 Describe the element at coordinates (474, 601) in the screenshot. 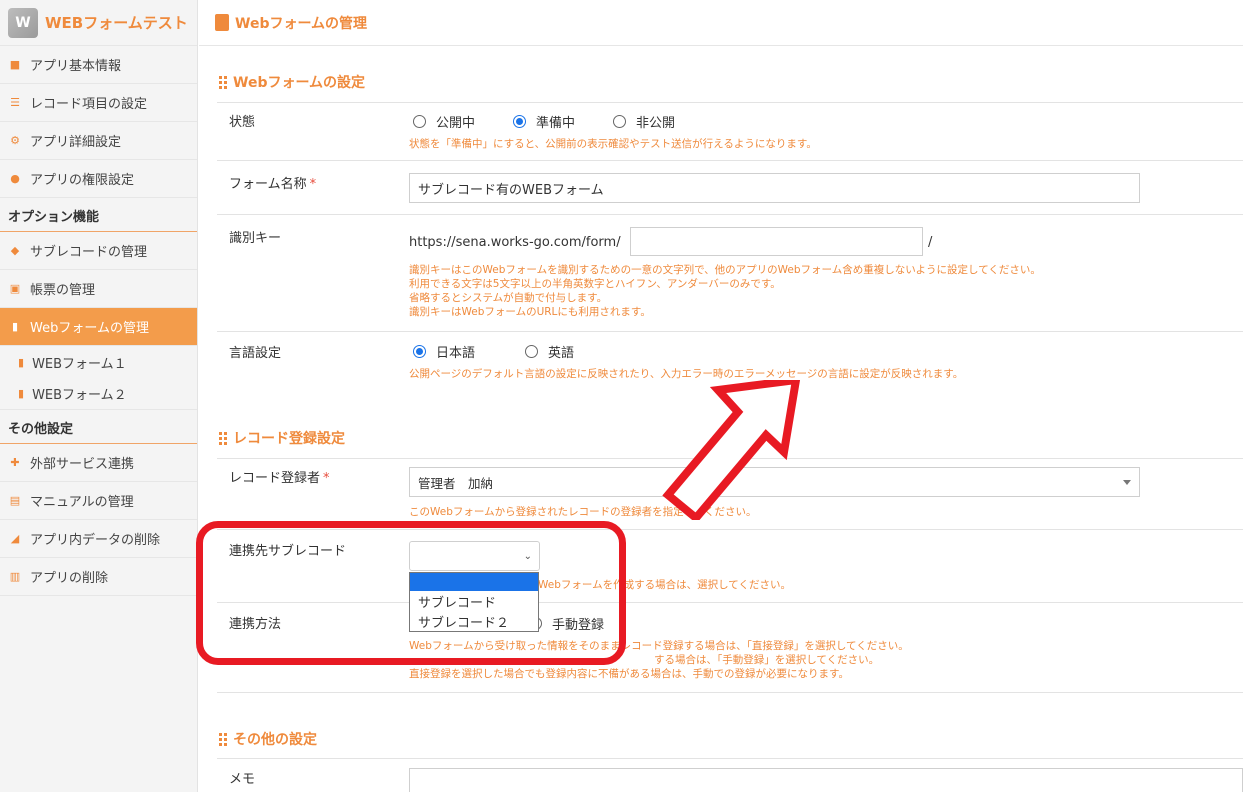

I see `dropdown-option-subrecord: サブレコード` at that location.